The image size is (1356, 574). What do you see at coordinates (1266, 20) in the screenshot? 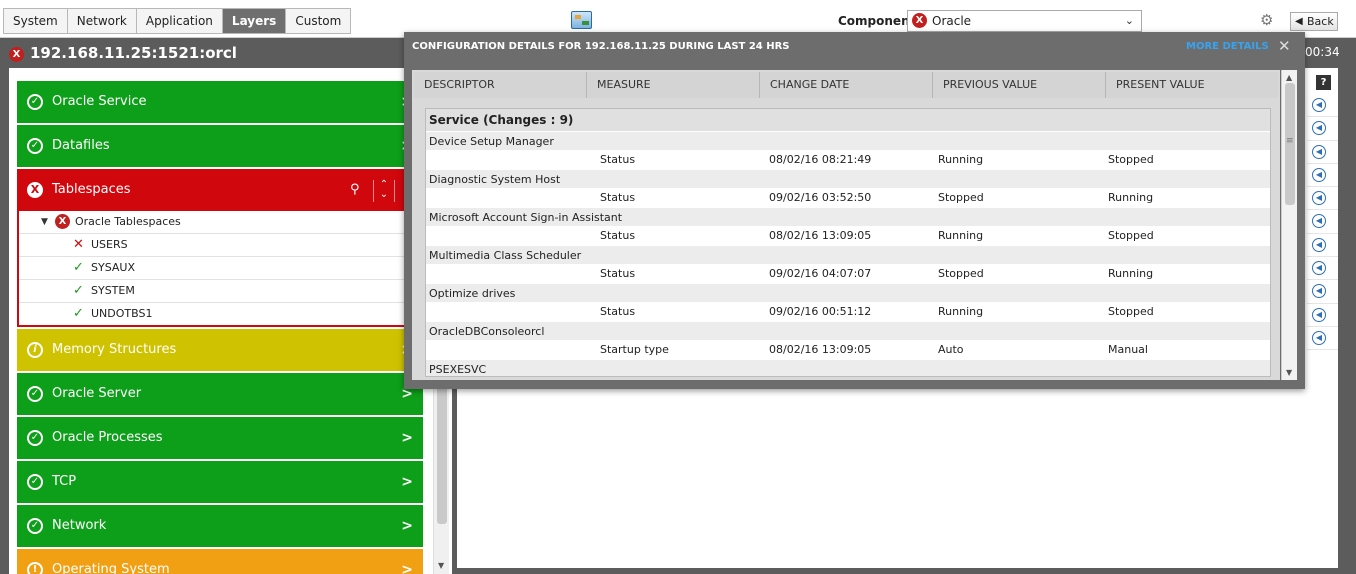
I see `gear-icon: ⚙` at bounding box center [1266, 20].